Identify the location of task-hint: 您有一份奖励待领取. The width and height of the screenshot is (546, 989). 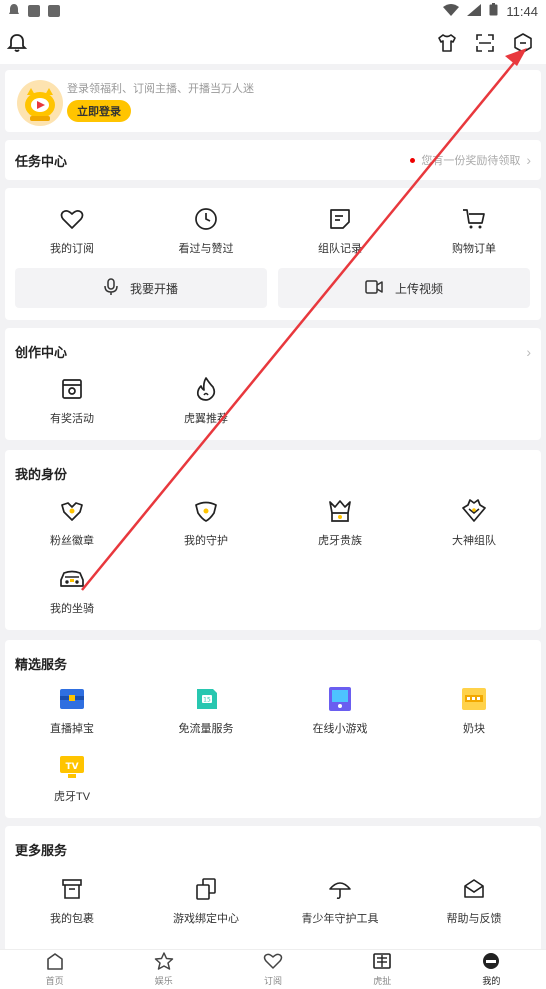
(471, 161).